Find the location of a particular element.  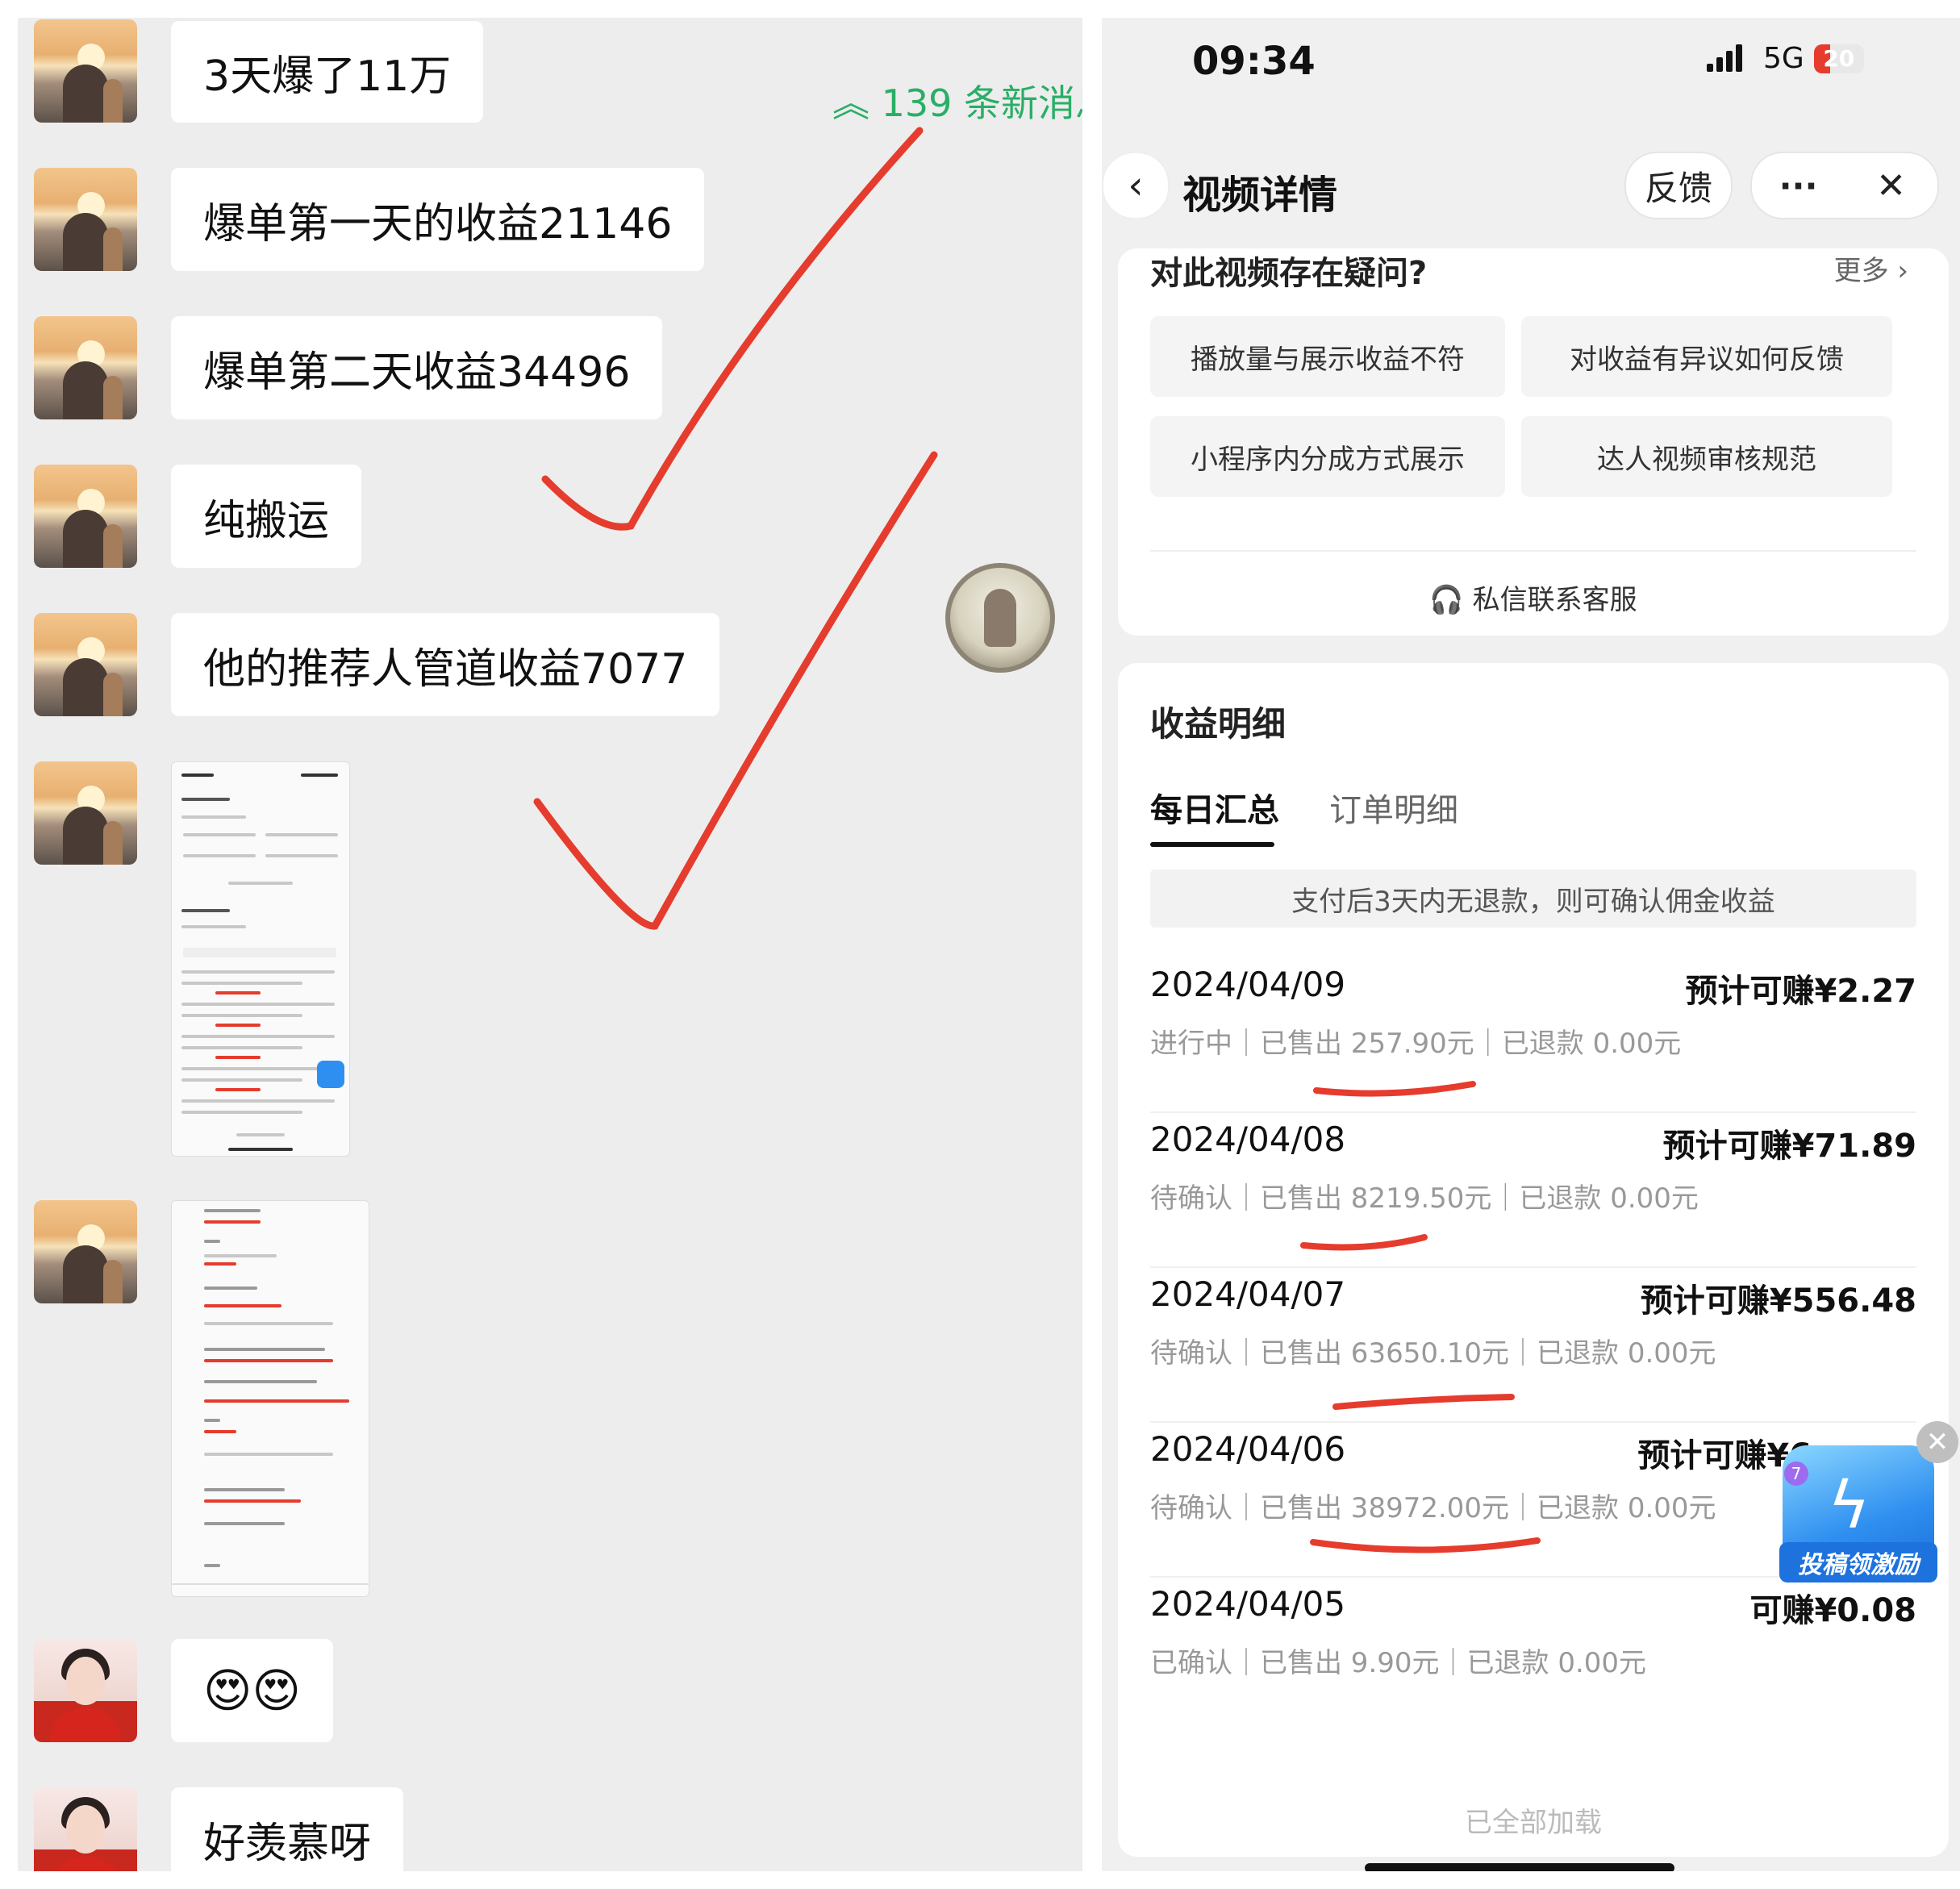

promo-label: 投稿领激励 is located at coordinates (1858, 1562).